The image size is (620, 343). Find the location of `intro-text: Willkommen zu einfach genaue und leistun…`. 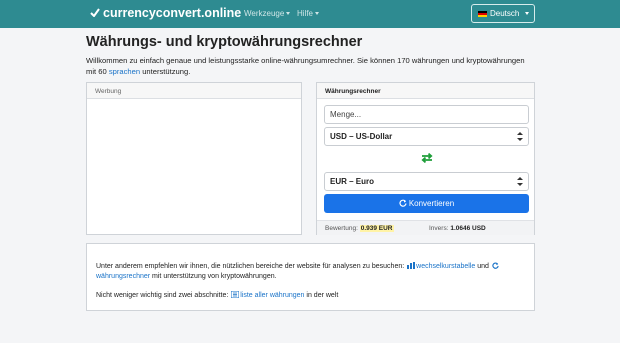

intro-text: Willkommen zu einfach genaue und leistun… is located at coordinates (311, 66).